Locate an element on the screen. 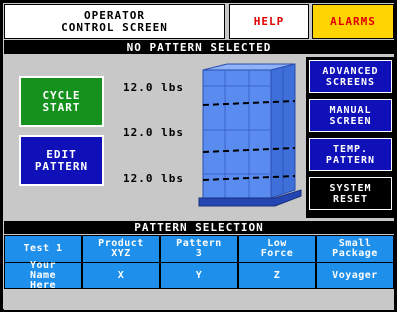 The image size is (397, 312). pattern-cell-label: Z is located at coordinates (277, 275).